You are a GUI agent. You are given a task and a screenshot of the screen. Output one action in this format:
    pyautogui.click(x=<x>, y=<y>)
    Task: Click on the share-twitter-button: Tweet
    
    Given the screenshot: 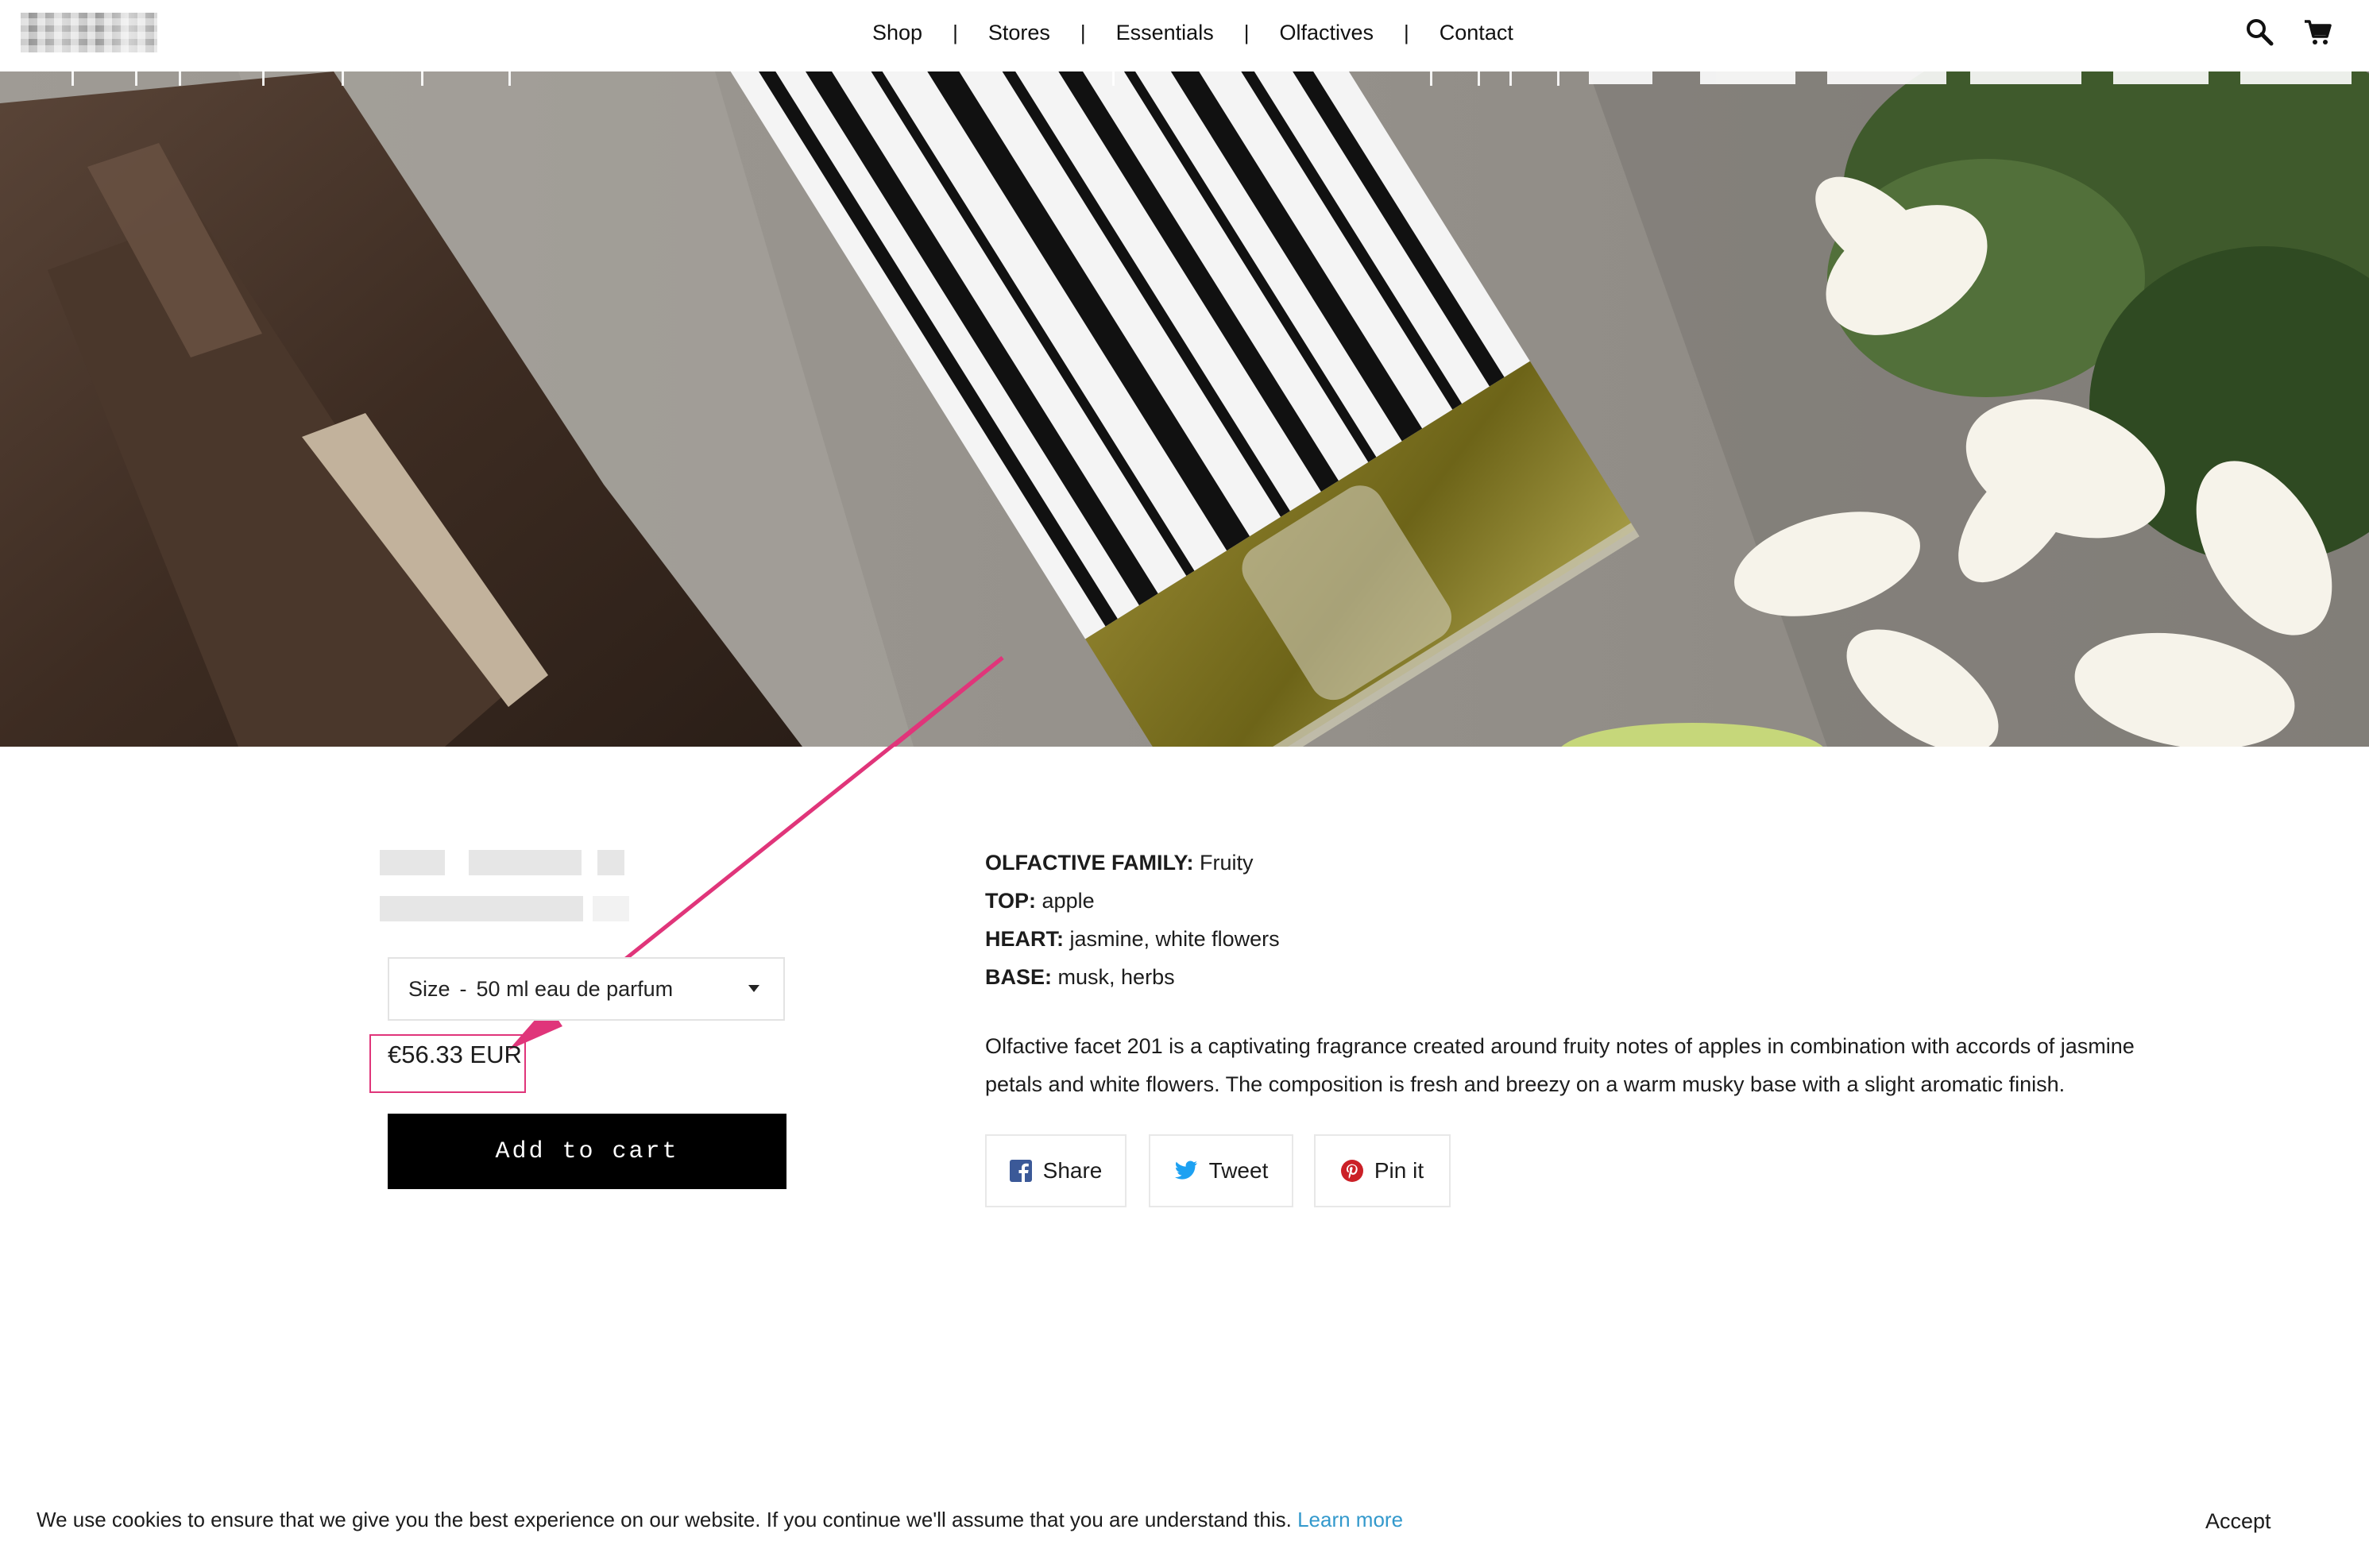 What is the action you would take?
    pyautogui.click(x=1221, y=1170)
    